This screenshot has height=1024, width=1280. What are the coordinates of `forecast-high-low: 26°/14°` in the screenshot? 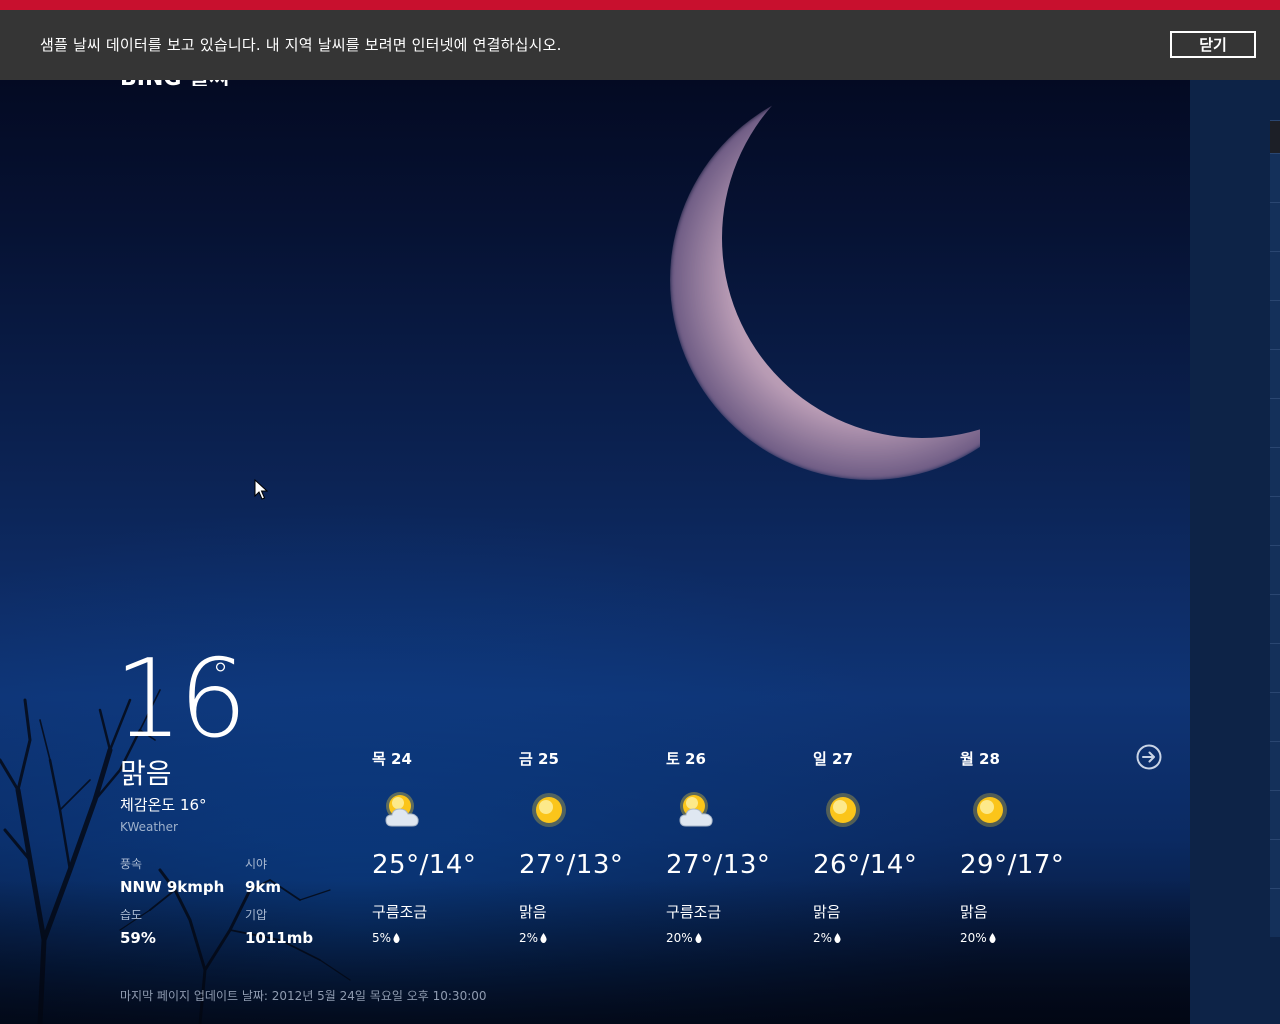 It's located at (865, 865).